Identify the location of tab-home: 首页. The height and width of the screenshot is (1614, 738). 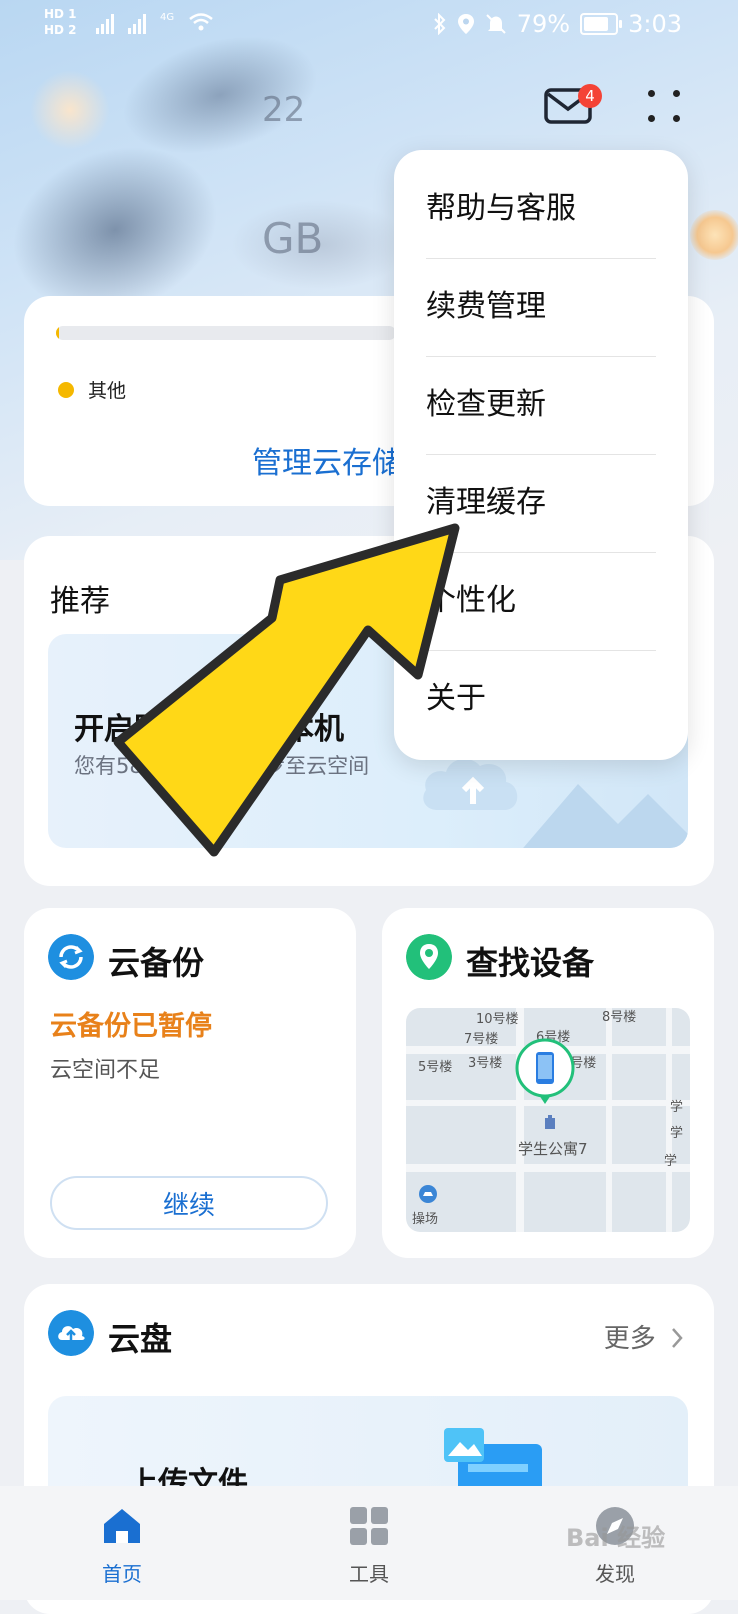
(122, 1545).